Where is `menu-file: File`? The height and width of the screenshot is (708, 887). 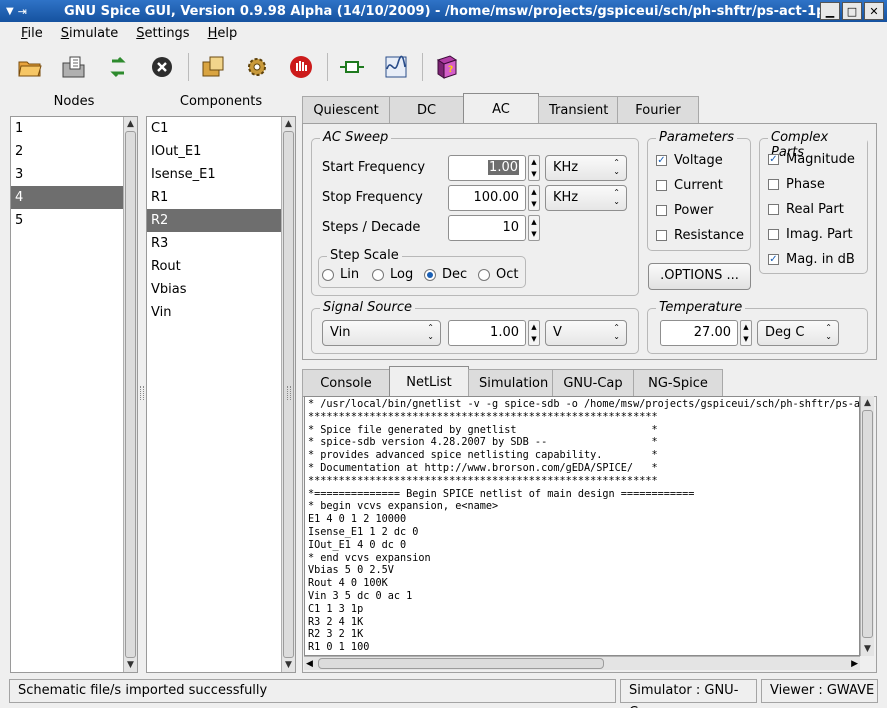 menu-file: File is located at coordinates (32, 33).